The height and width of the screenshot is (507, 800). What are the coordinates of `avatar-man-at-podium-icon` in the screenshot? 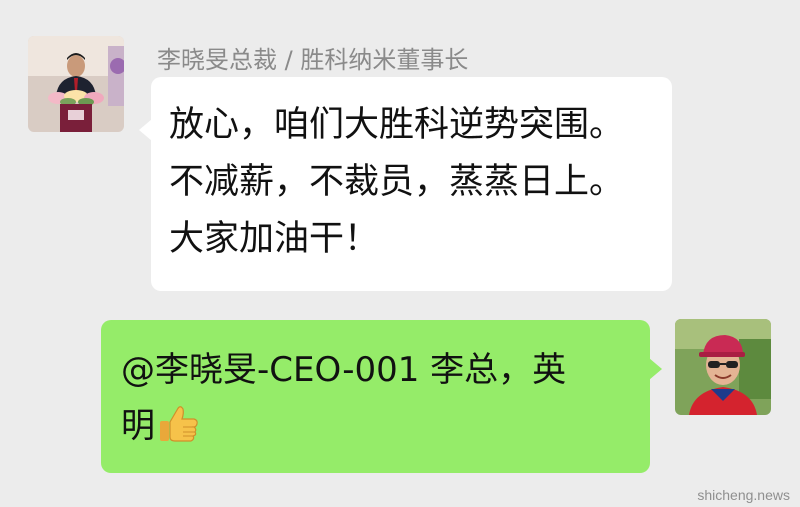 It's located at (76, 84).